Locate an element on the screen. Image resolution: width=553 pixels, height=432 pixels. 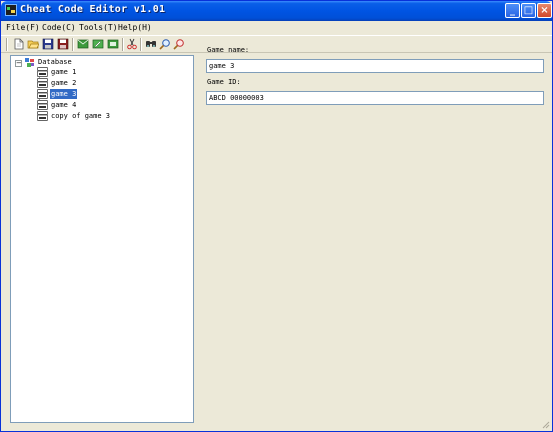
maximize-button: □ is located at coordinates (528, 10).